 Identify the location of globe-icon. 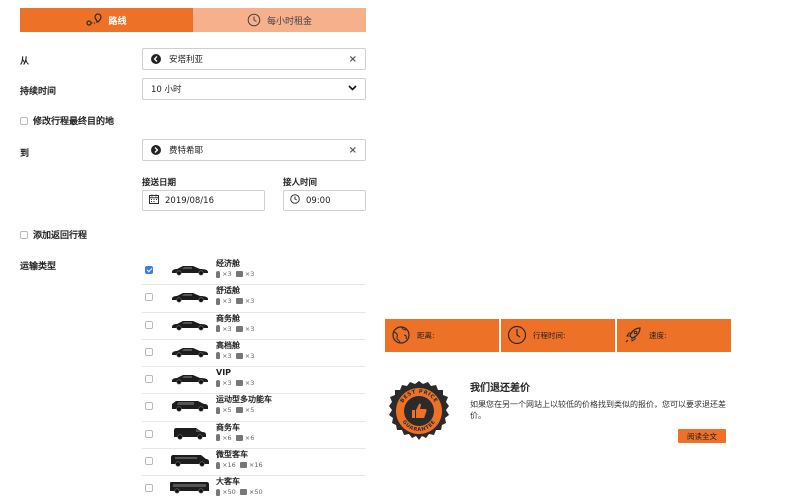
(401, 336).